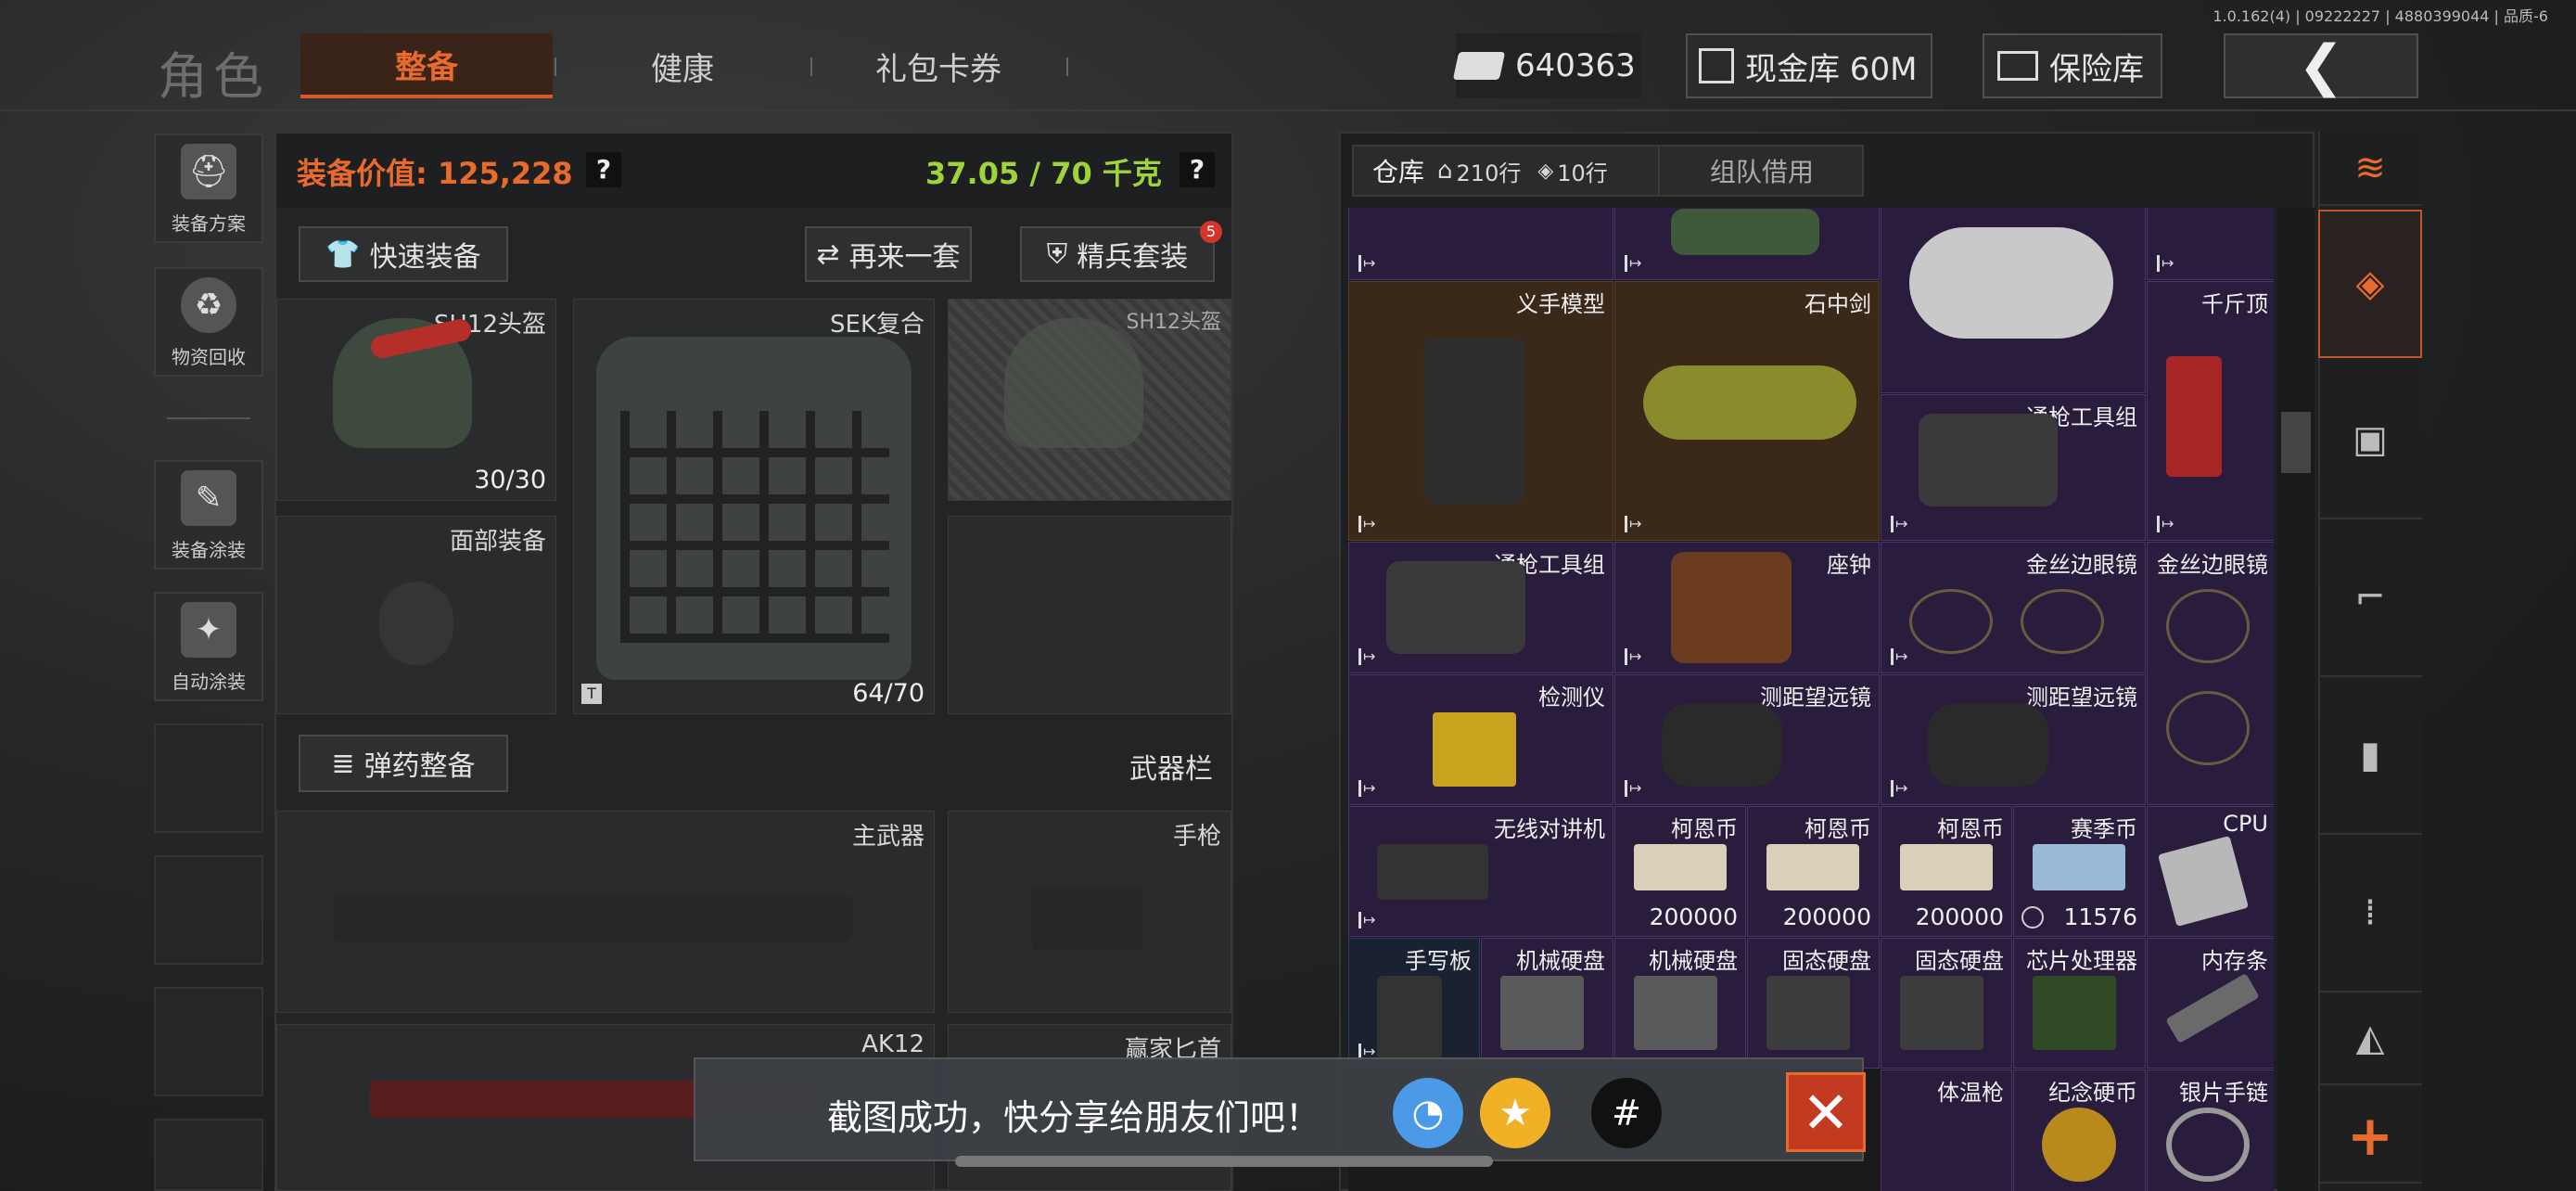  What do you see at coordinates (403, 254) in the screenshot?
I see `quick-equip-button: 👕 快速装备` at bounding box center [403, 254].